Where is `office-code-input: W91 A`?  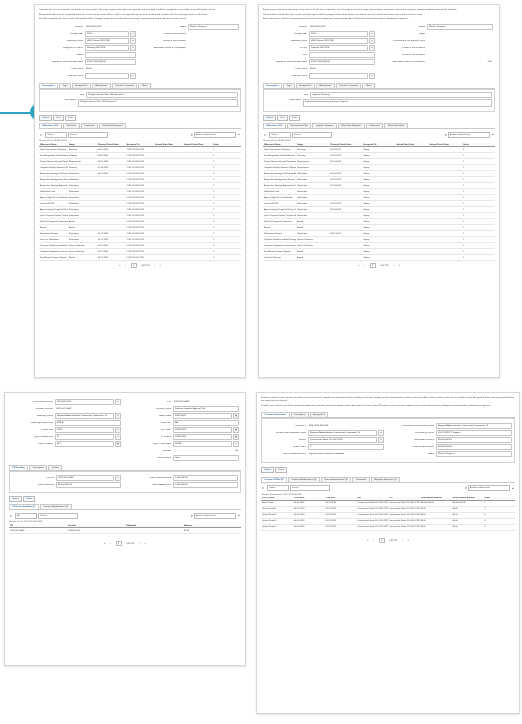 office-code-input: W91 A is located at coordinates (88, 423).